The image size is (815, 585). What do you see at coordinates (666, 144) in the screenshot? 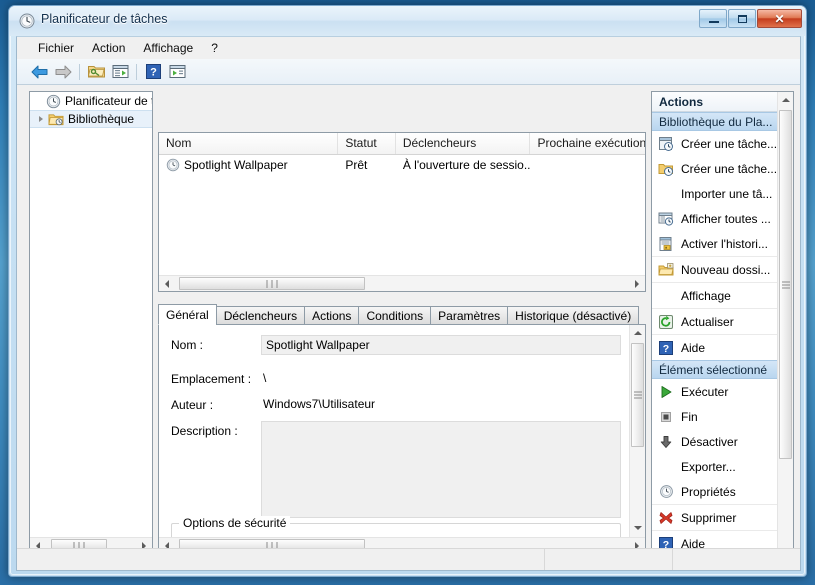
I see `create-basic-task-icon` at bounding box center [666, 144].